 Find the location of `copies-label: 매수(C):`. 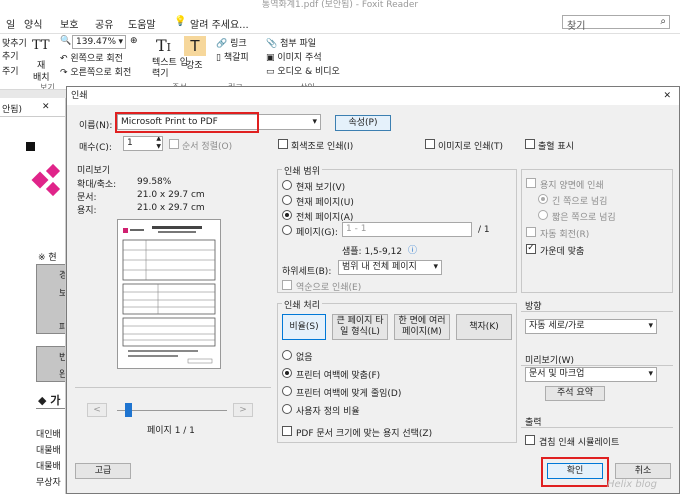

copies-label: 매수(C): is located at coordinates (95, 148).